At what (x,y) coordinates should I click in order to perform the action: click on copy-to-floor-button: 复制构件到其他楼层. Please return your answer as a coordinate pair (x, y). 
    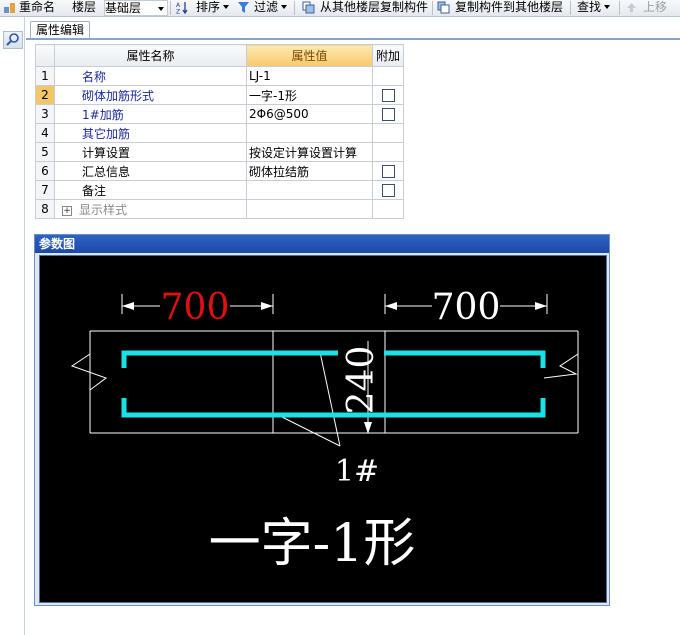
    Looking at the image, I should click on (509, 8).